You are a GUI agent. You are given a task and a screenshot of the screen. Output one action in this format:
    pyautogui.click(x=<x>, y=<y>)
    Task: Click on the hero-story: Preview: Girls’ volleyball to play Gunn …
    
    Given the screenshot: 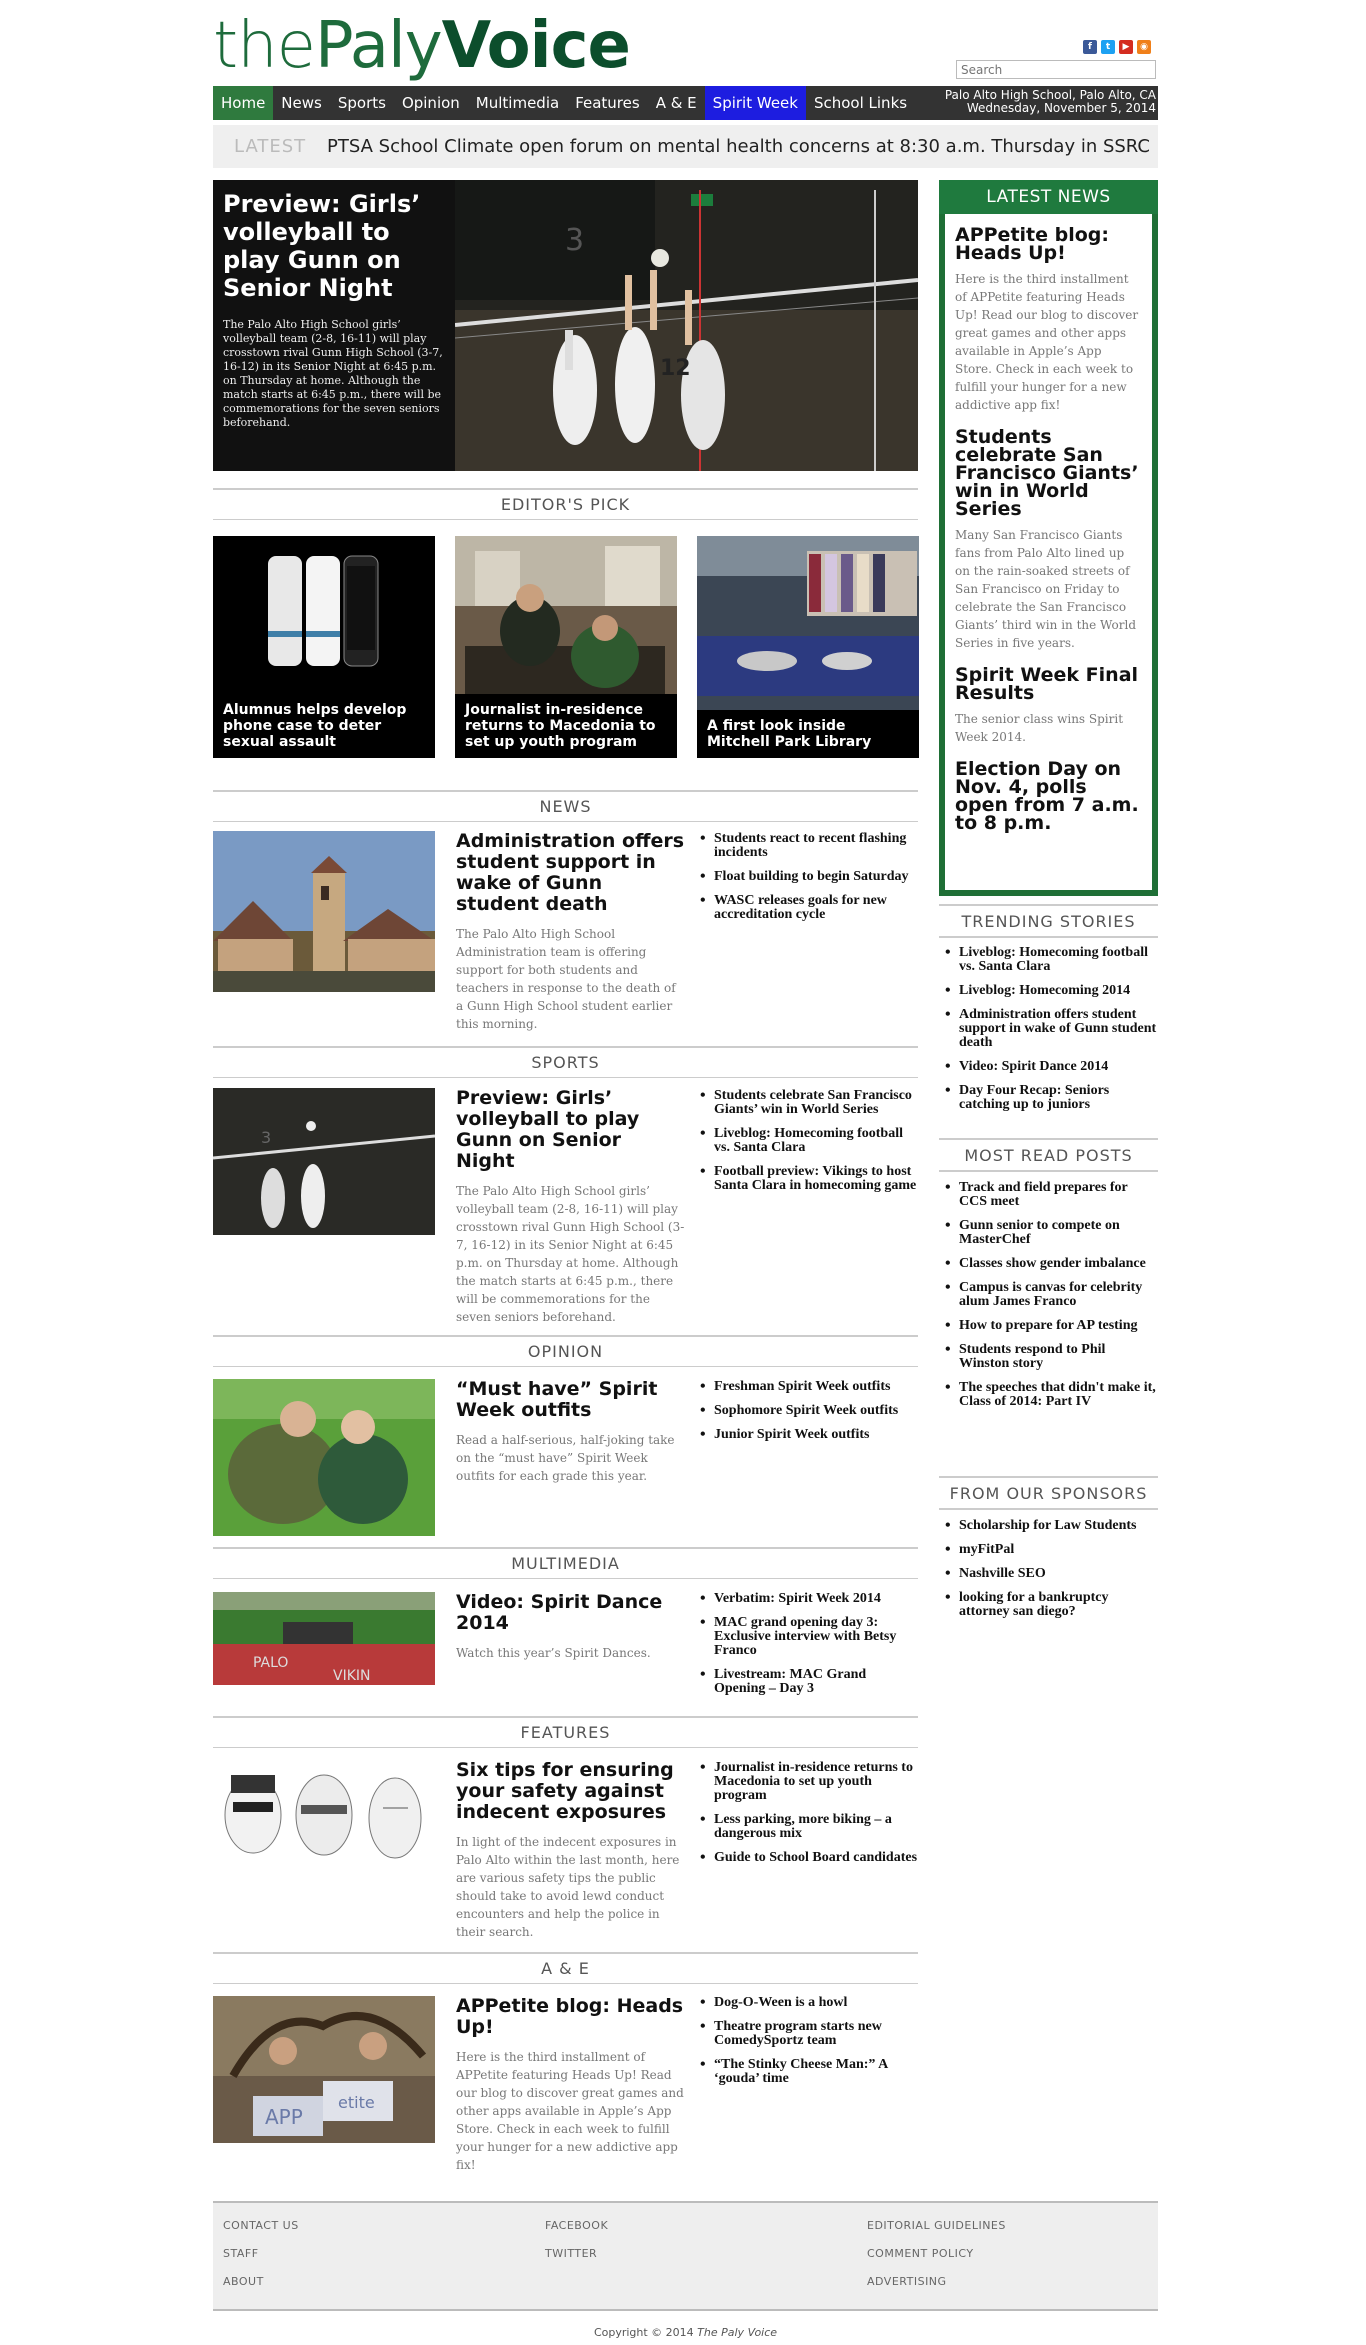 What is the action you would take?
    pyautogui.click(x=565, y=325)
    